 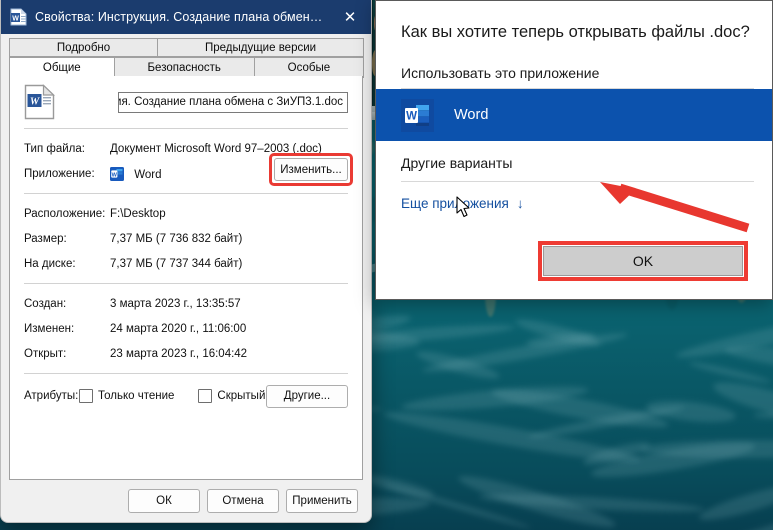 What do you see at coordinates (176, 238) in the screenshot?
I see `size-value: 7,37 МБ (7 736 832 байт)` at bounding box center [176, 238].